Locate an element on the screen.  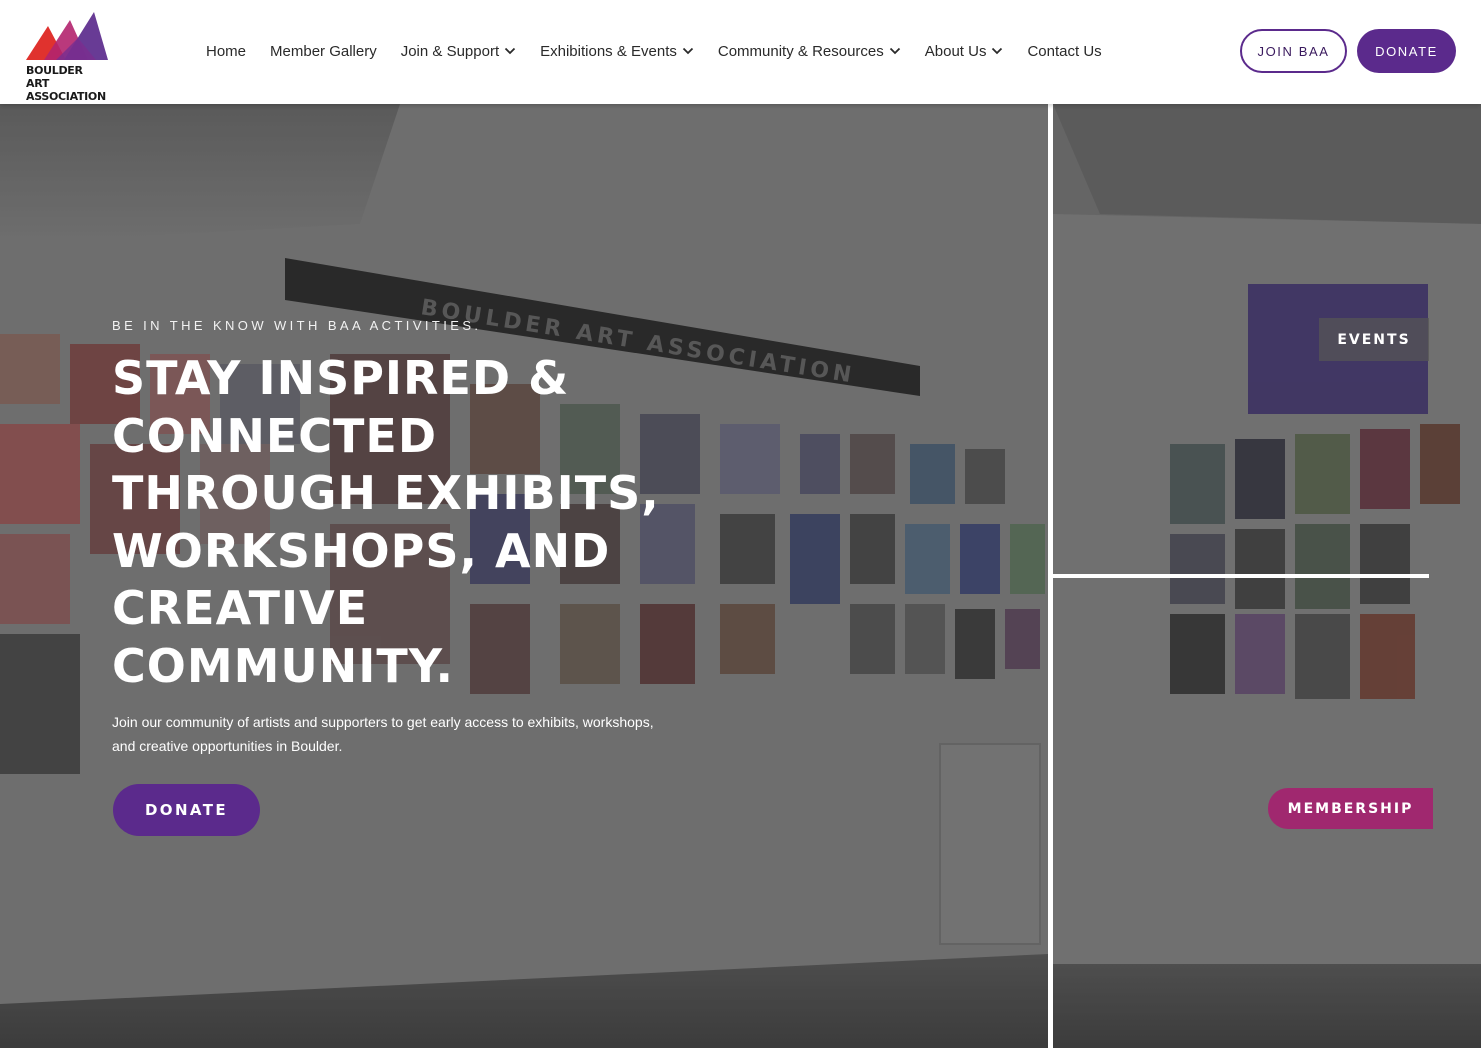
nav-home-label: Home is located at coordinates (226, 51).